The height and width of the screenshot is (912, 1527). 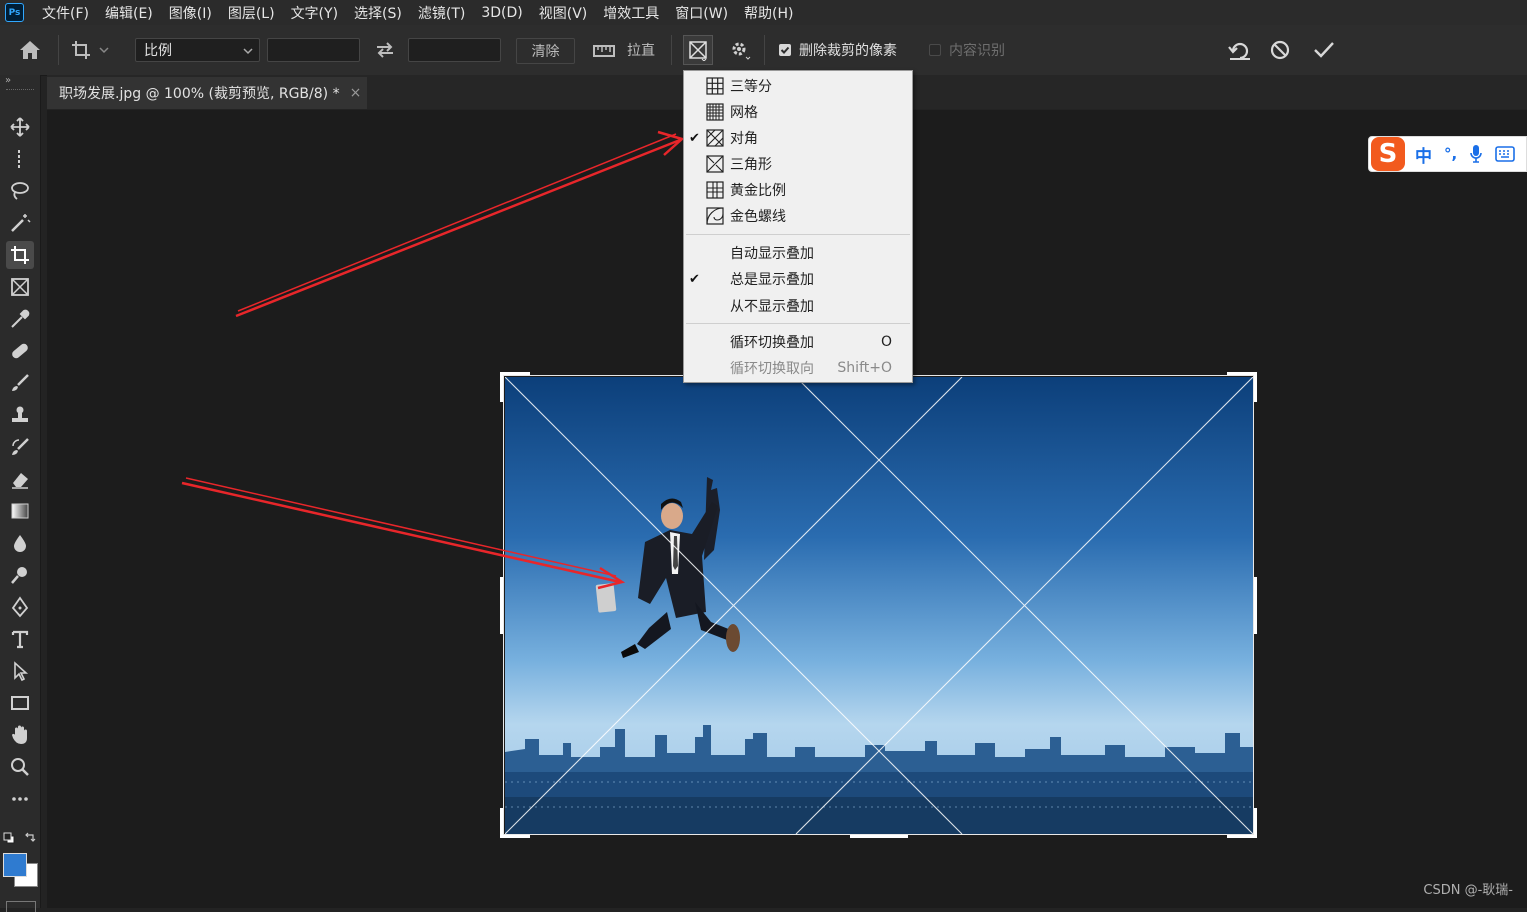 I want to click on menu-label: 对角, so click(x=744, y=139).